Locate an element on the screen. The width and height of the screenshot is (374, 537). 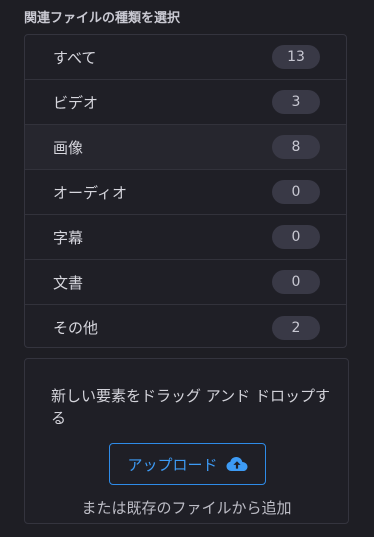
add-existing-file-link: または既存のファイルから追加 is located at coordinates (186, 507).